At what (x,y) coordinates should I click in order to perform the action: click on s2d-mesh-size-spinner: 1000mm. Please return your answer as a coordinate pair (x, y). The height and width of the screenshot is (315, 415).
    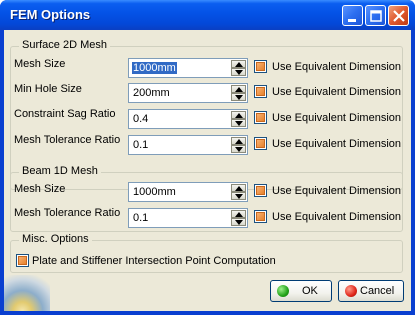
    Looking at the image, I should click on (188, 68).